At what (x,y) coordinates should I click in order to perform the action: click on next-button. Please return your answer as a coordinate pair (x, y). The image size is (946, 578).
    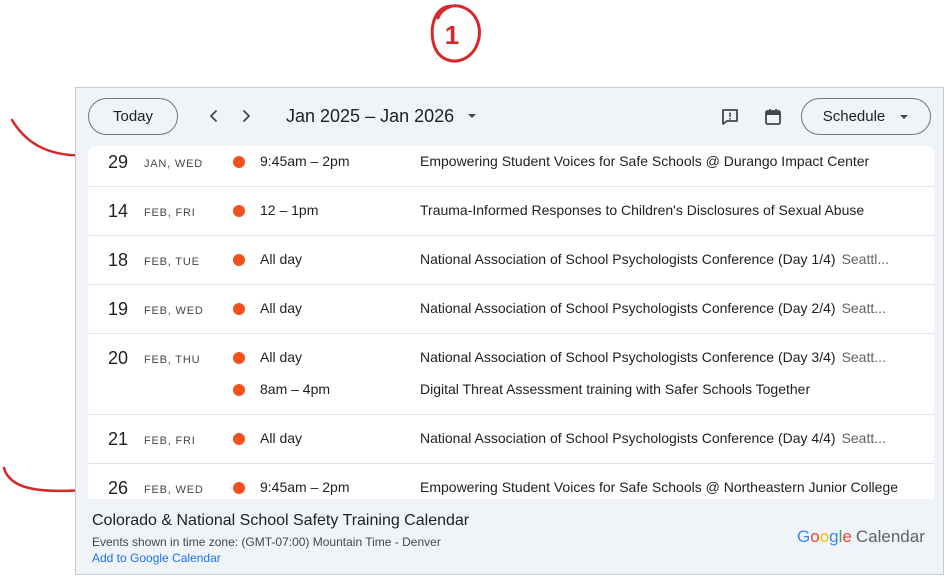
    Looking at the image, I should click on (246, 116).